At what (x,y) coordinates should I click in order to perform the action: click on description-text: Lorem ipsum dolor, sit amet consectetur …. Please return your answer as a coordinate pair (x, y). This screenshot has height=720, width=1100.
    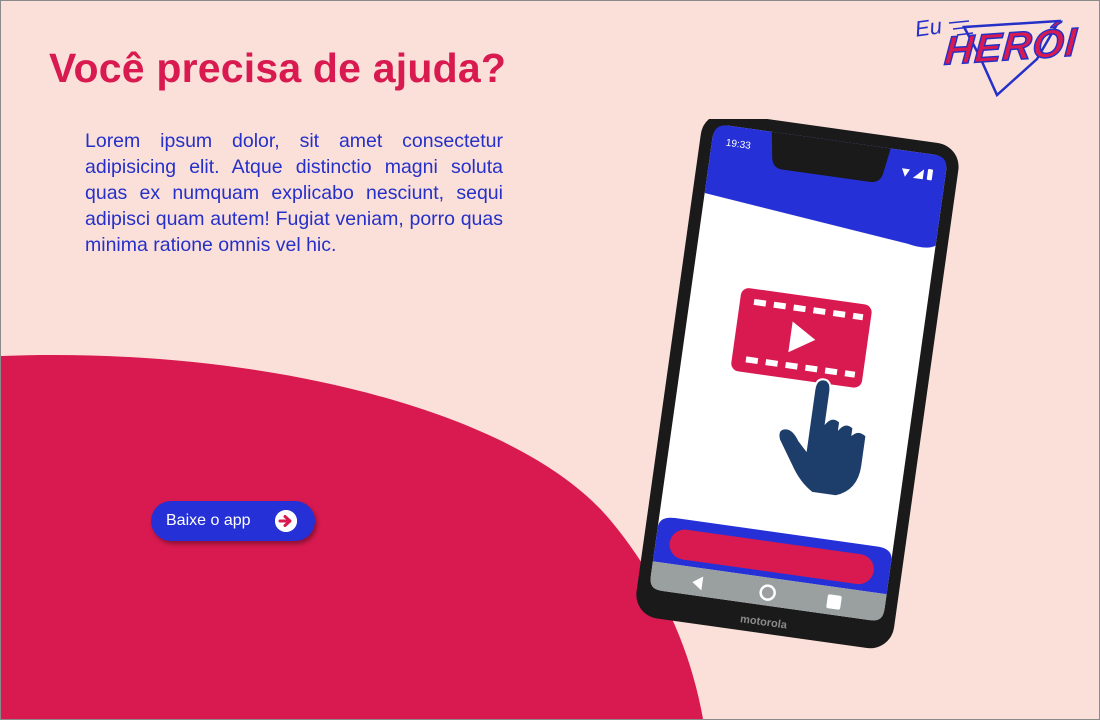
    Looking at the image, I should click on (294, 193).